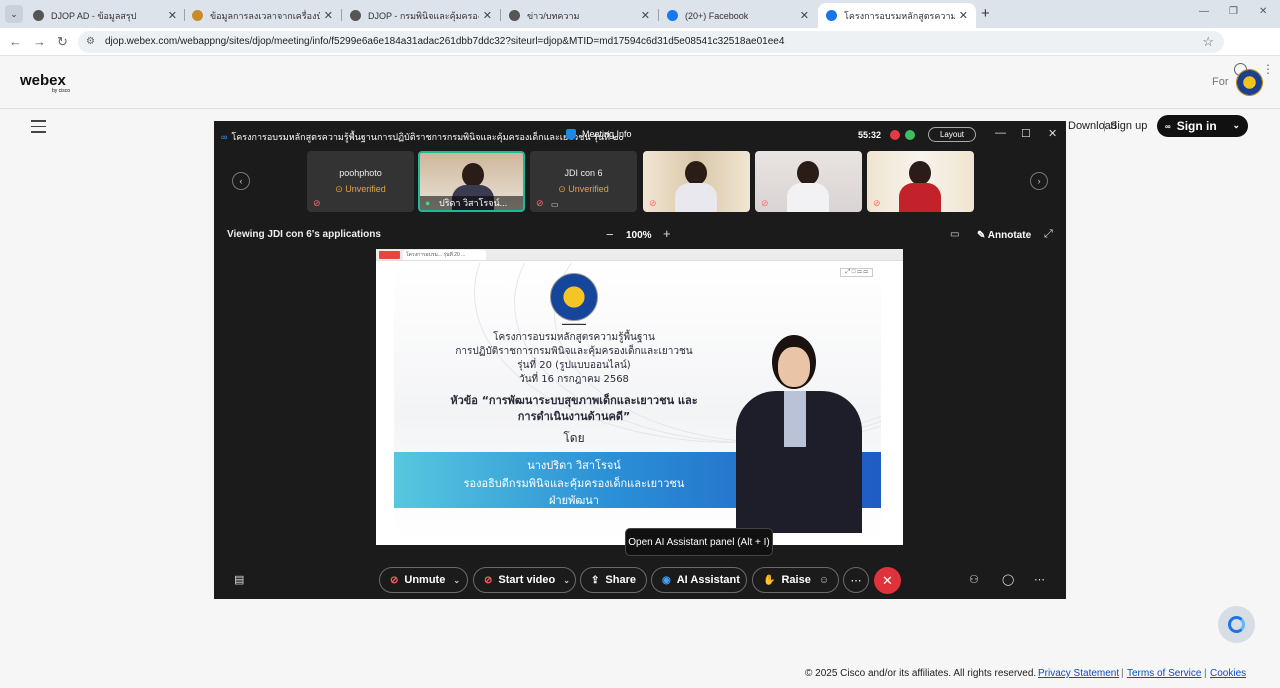 Image resolution: width=1280 pixels, height=688 pixels. Describe the element at coordinates (1208, 42) in the screenshot. I see `bookmark-star-icon: ☆` at that location.